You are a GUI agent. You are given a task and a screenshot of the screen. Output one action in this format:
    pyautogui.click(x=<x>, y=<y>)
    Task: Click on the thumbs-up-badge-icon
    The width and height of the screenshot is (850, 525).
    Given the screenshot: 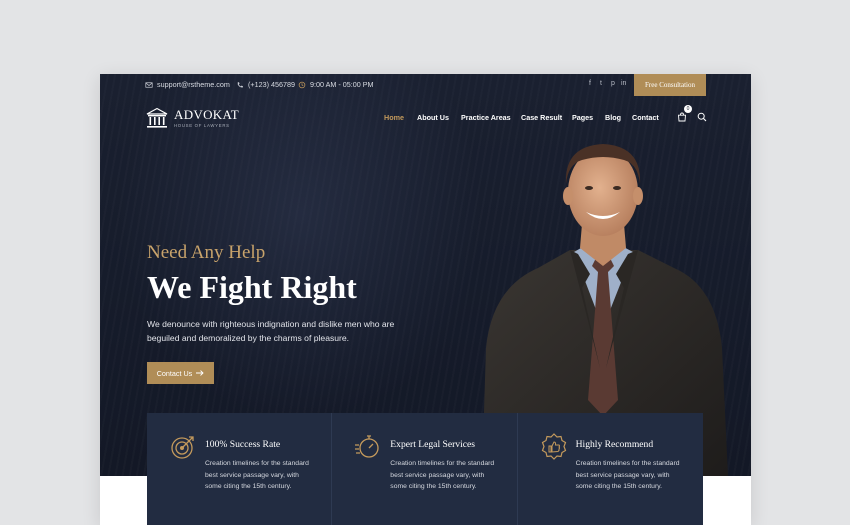 What is the action you would take?
    pyautogui.click(x=553, y=446)
    